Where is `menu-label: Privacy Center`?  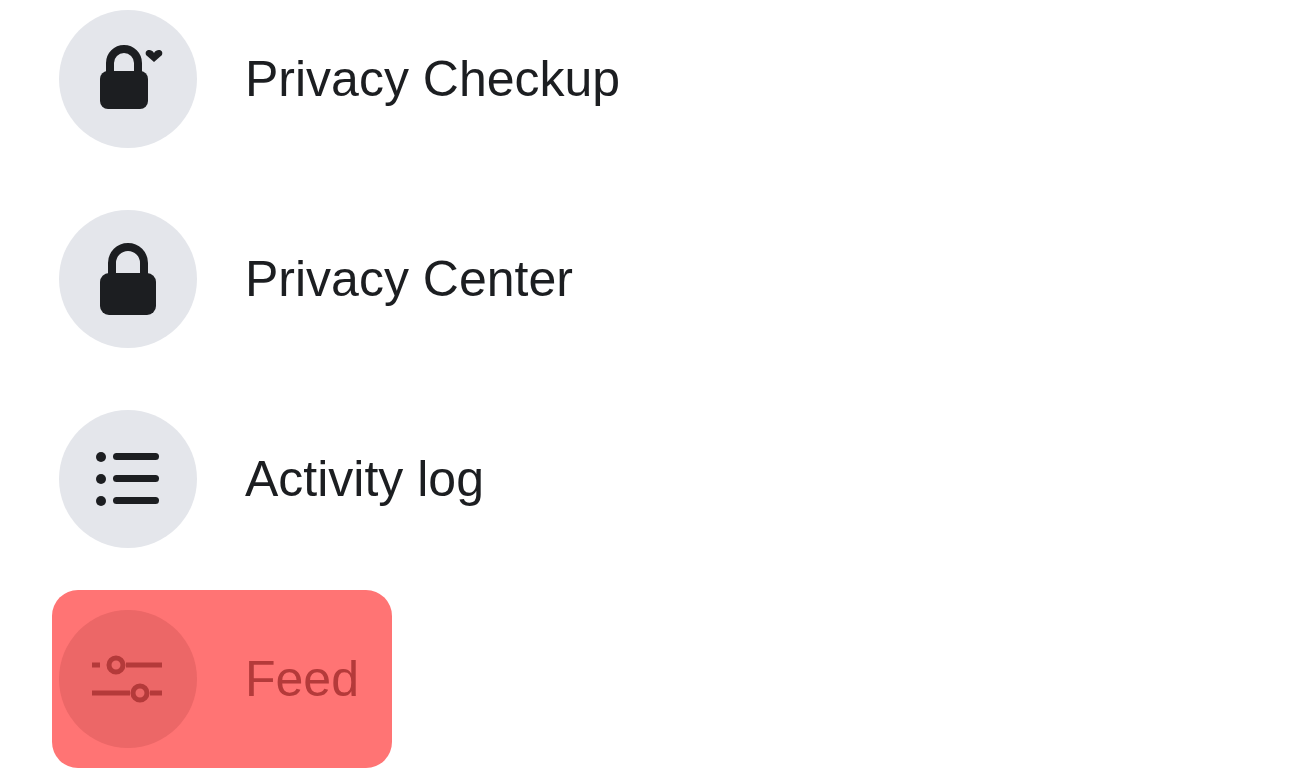
menu-label: Privacy Center is located at coordinates (409, 279).